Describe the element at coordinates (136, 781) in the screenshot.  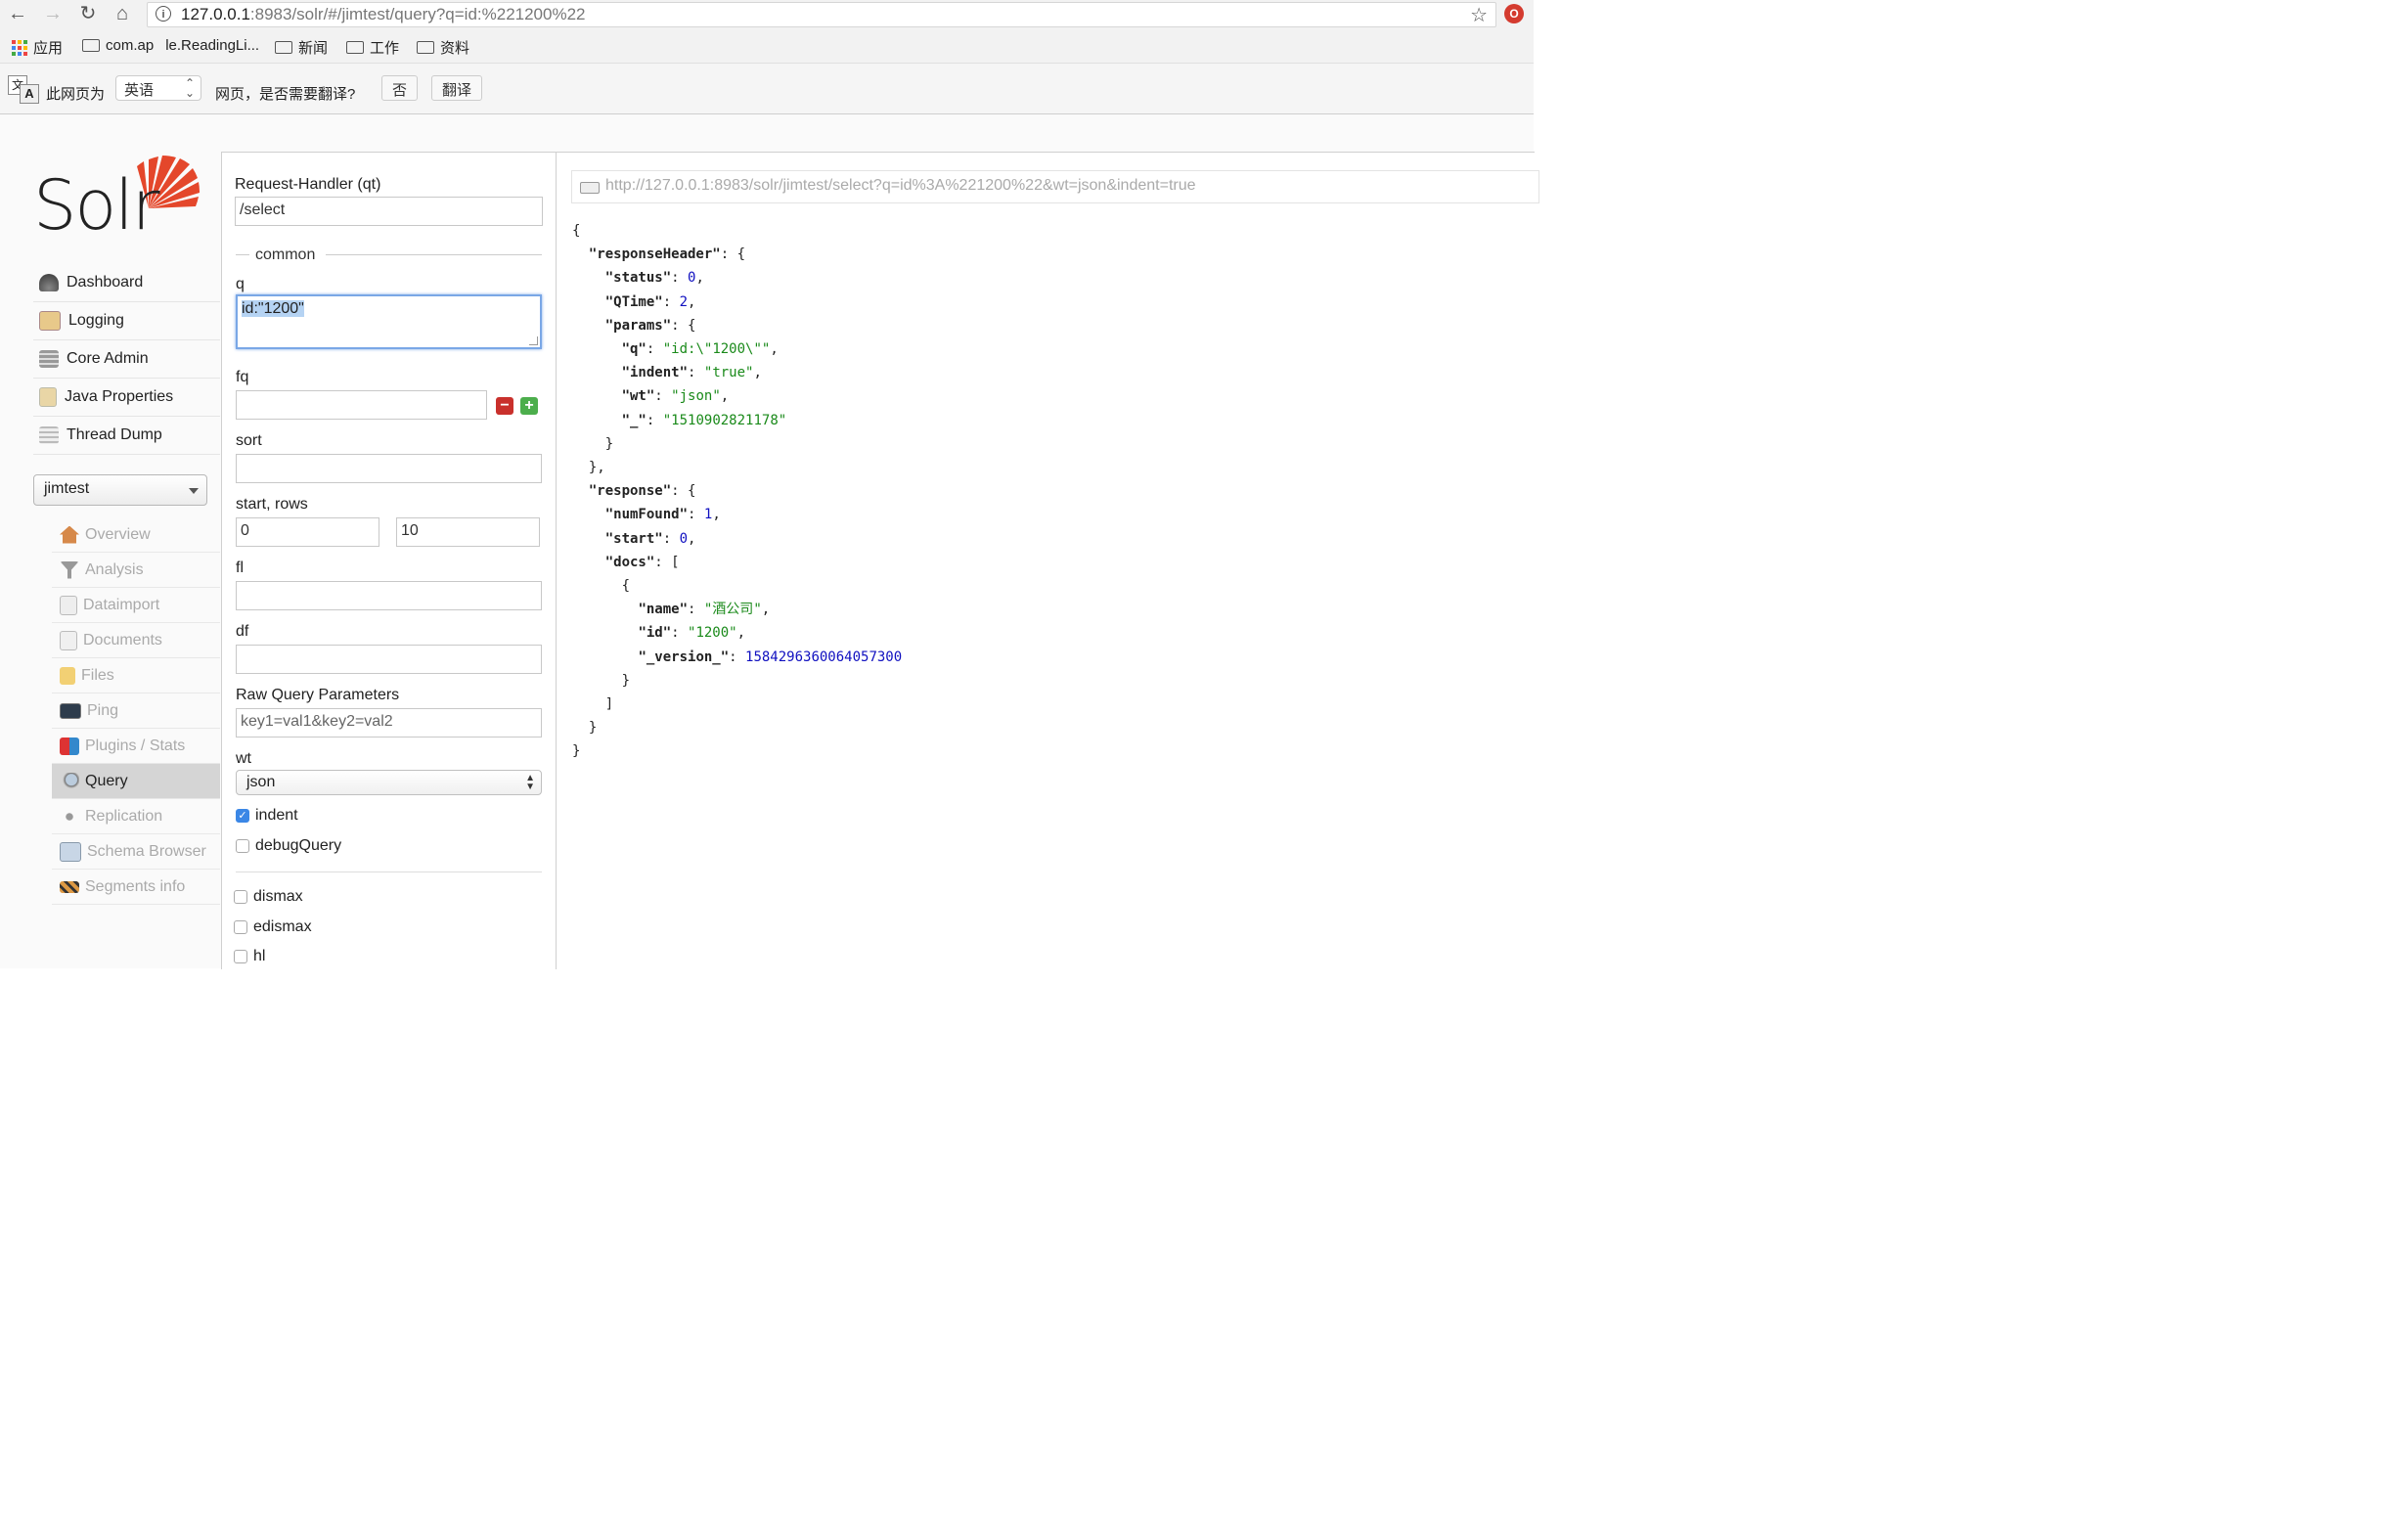
I see `core-nav-query: Query` at that location.